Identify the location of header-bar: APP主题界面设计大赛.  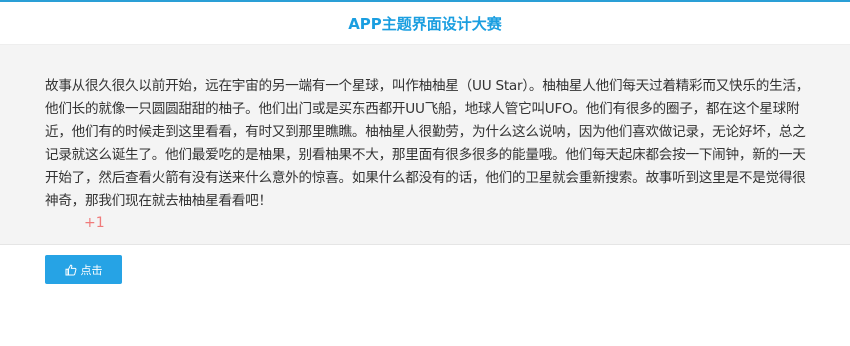
(425, 23).